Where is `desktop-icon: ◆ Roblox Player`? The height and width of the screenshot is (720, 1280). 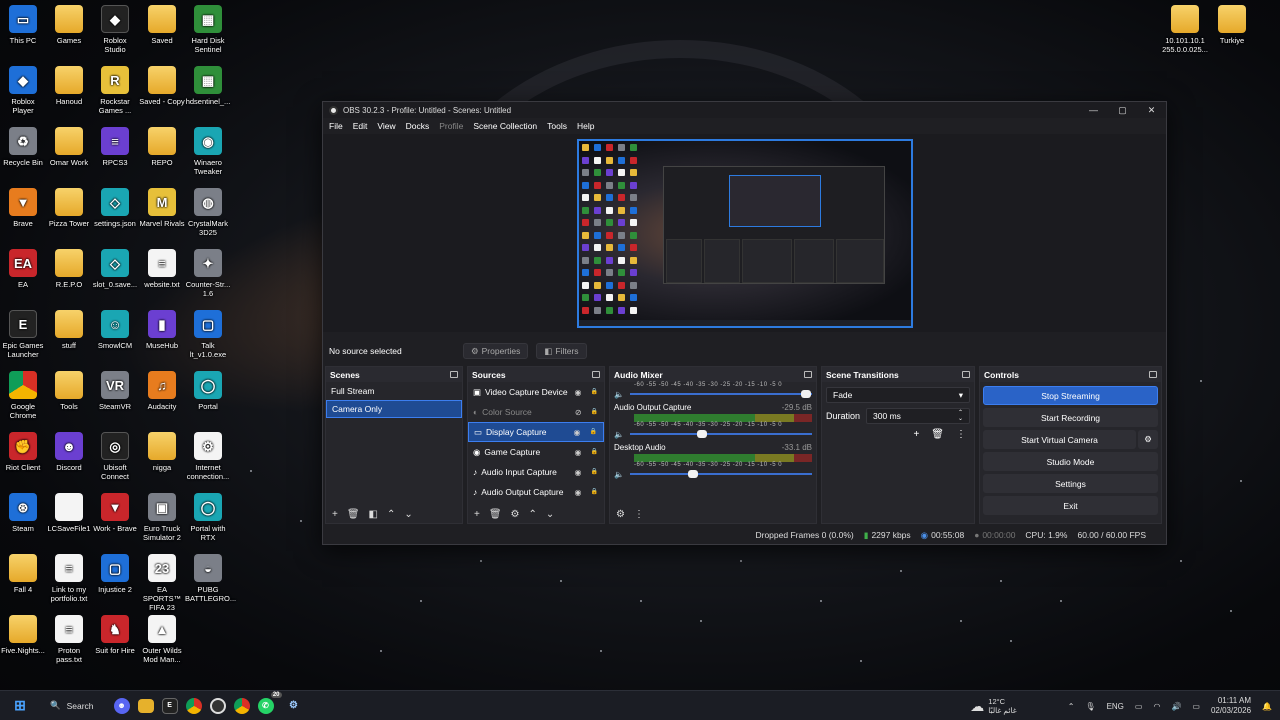 desktop-icon: ◆ Roblox Player is located at coordinates (23, 90).